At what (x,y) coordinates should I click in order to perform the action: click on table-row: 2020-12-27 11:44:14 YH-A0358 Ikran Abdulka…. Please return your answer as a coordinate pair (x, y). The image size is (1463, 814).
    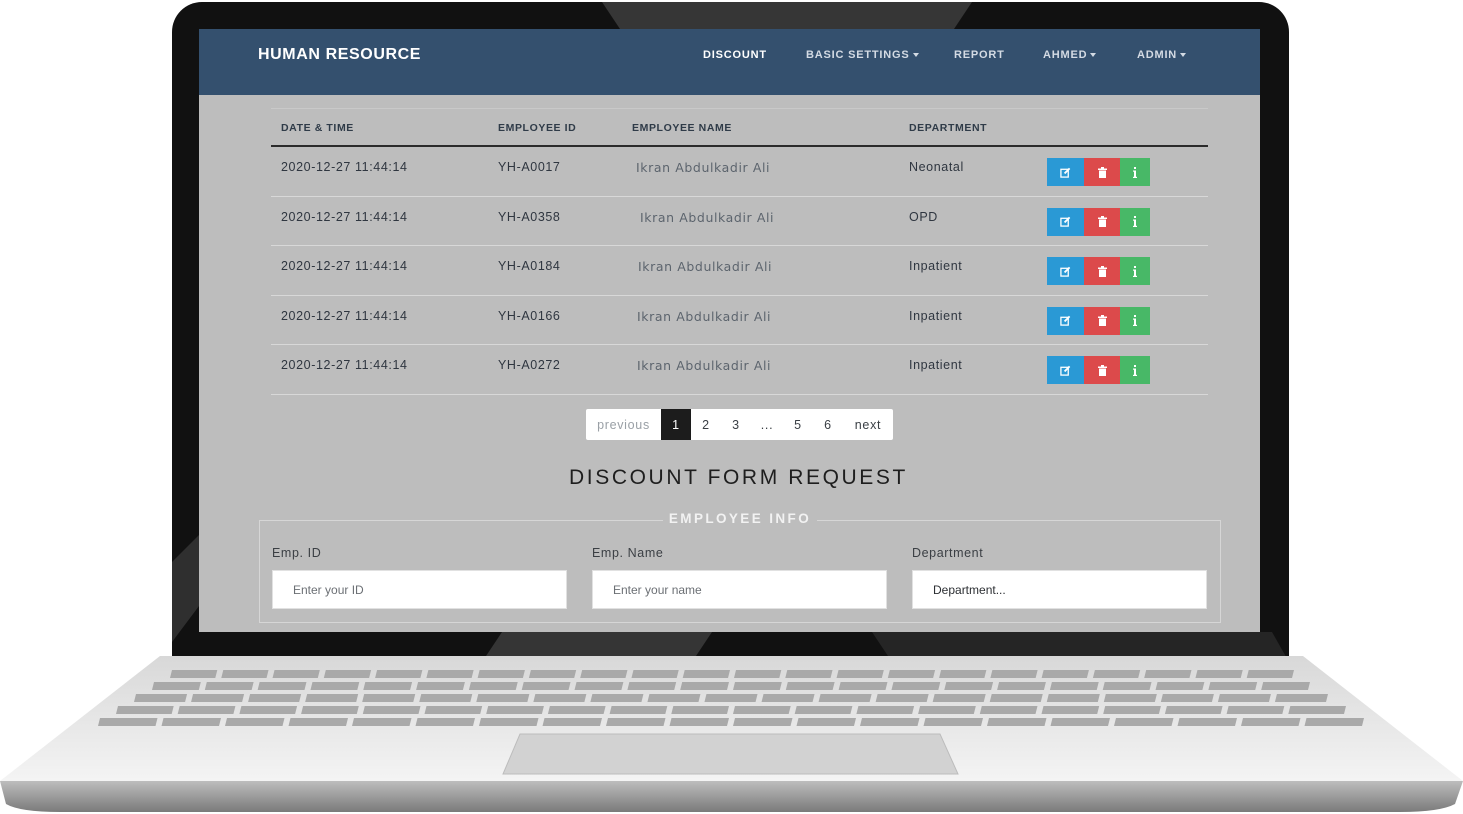
    Looking at the image, I should click on (739, 221).